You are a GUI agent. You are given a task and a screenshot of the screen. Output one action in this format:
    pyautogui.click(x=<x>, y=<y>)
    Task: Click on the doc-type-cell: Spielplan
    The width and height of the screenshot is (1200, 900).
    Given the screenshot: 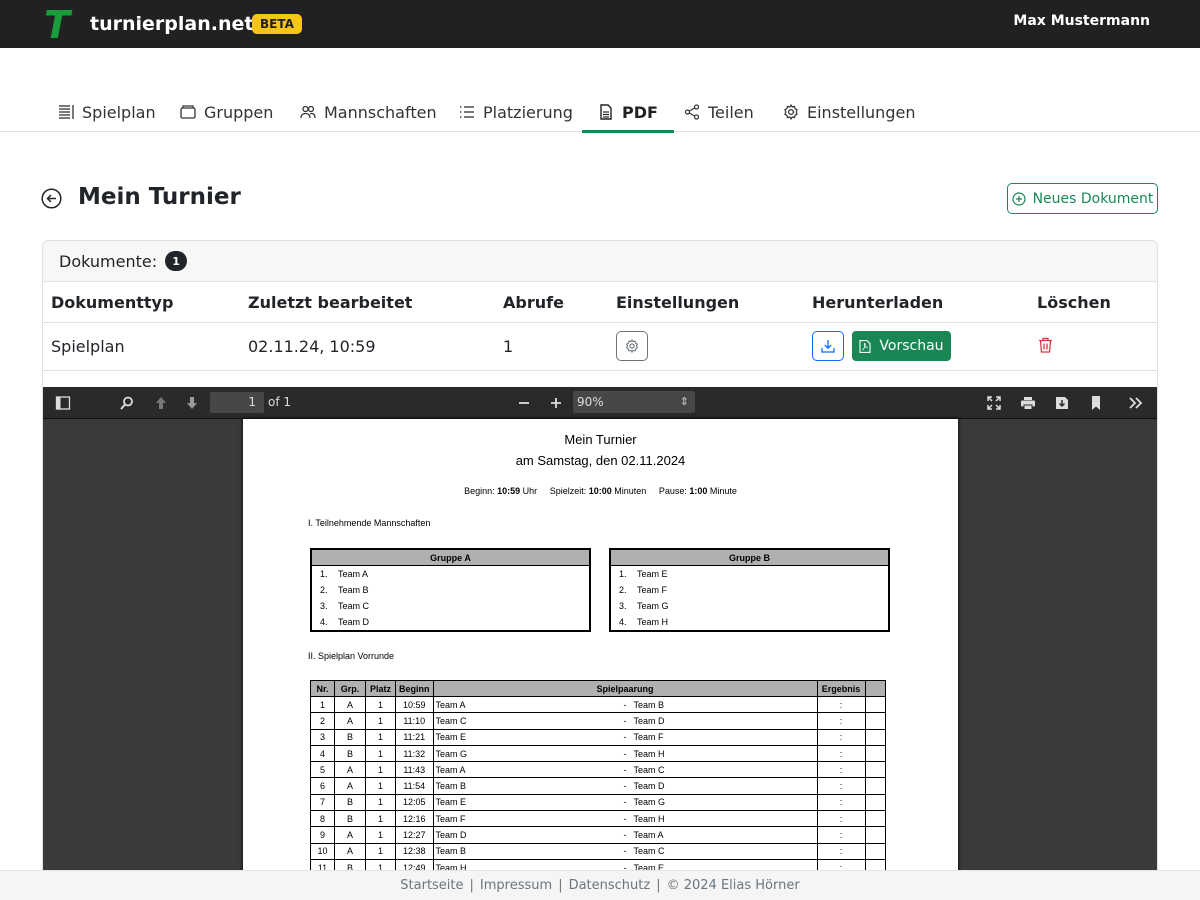 What is the action you would take?
    pyautogui.click(x=88, y=346)
    